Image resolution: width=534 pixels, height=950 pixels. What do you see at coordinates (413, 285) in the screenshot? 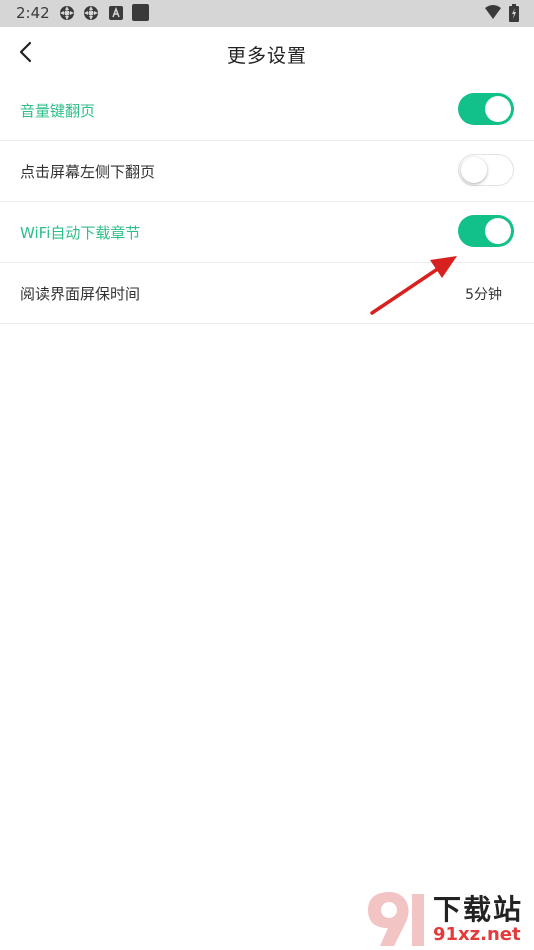
I see `annotation-arrow-icon` at bounding box center [413, 285].